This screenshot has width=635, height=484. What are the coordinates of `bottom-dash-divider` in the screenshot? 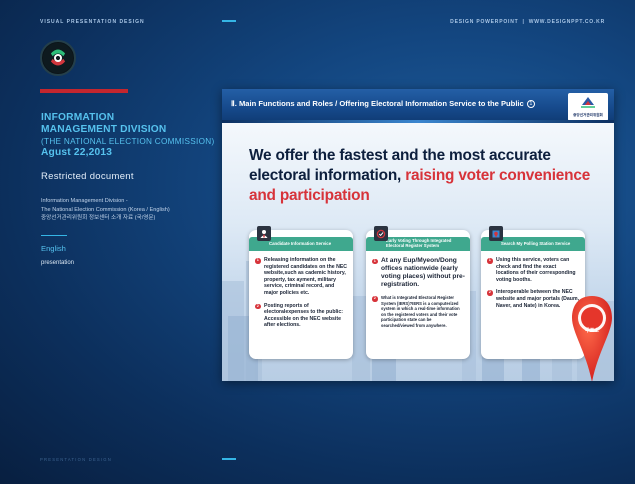 It's located at (229, 459).